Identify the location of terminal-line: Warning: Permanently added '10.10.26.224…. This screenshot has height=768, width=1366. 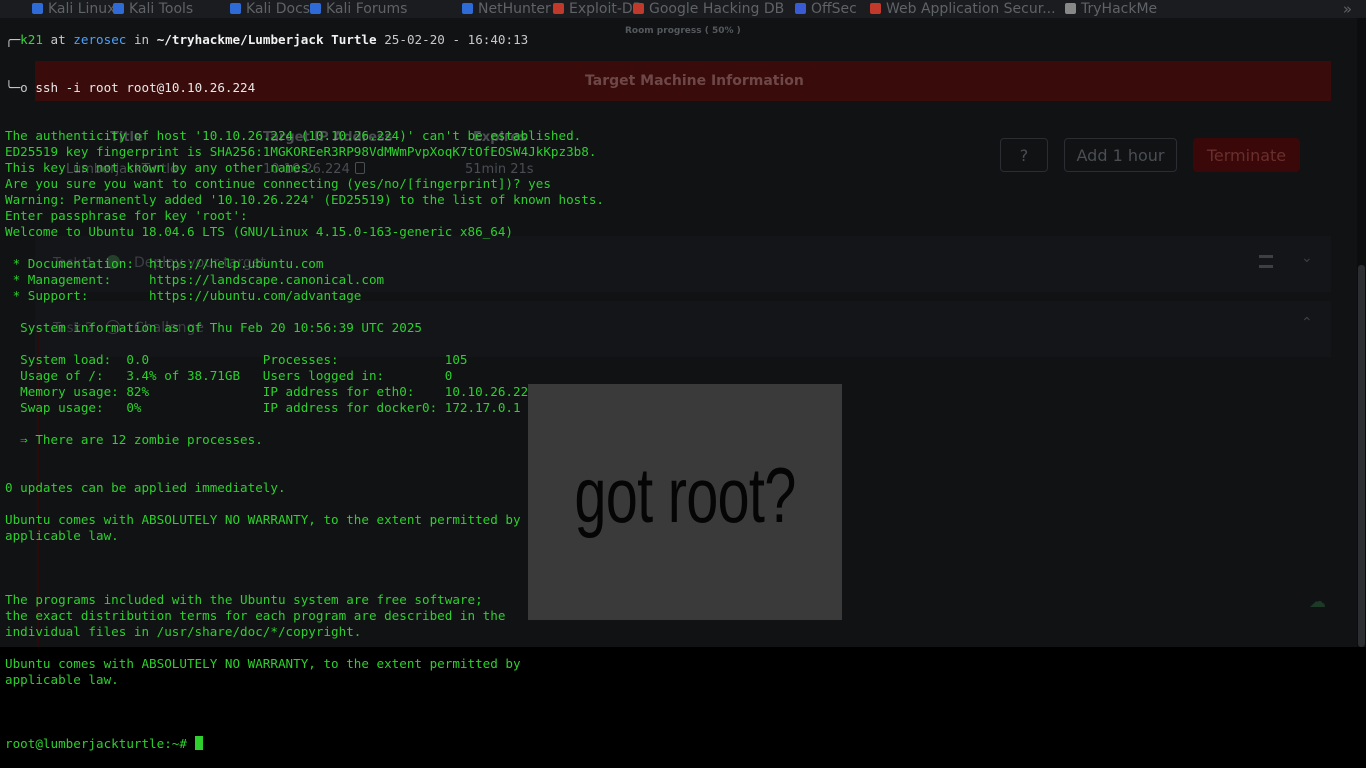
(304, 199).